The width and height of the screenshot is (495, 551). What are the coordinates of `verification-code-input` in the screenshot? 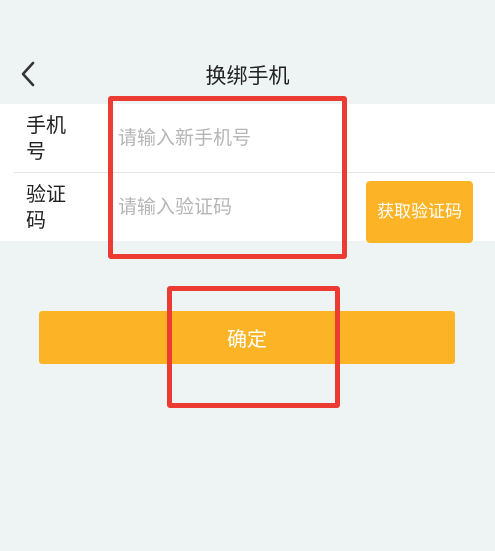 It's located at (233, 207).